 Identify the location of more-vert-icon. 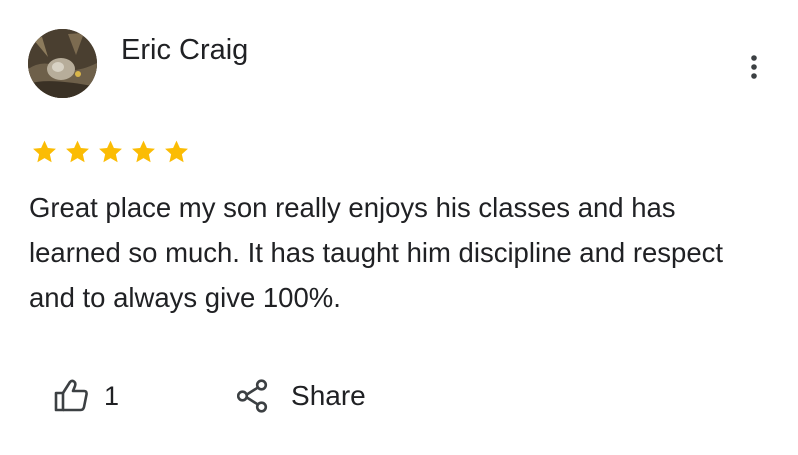
(754, 67).